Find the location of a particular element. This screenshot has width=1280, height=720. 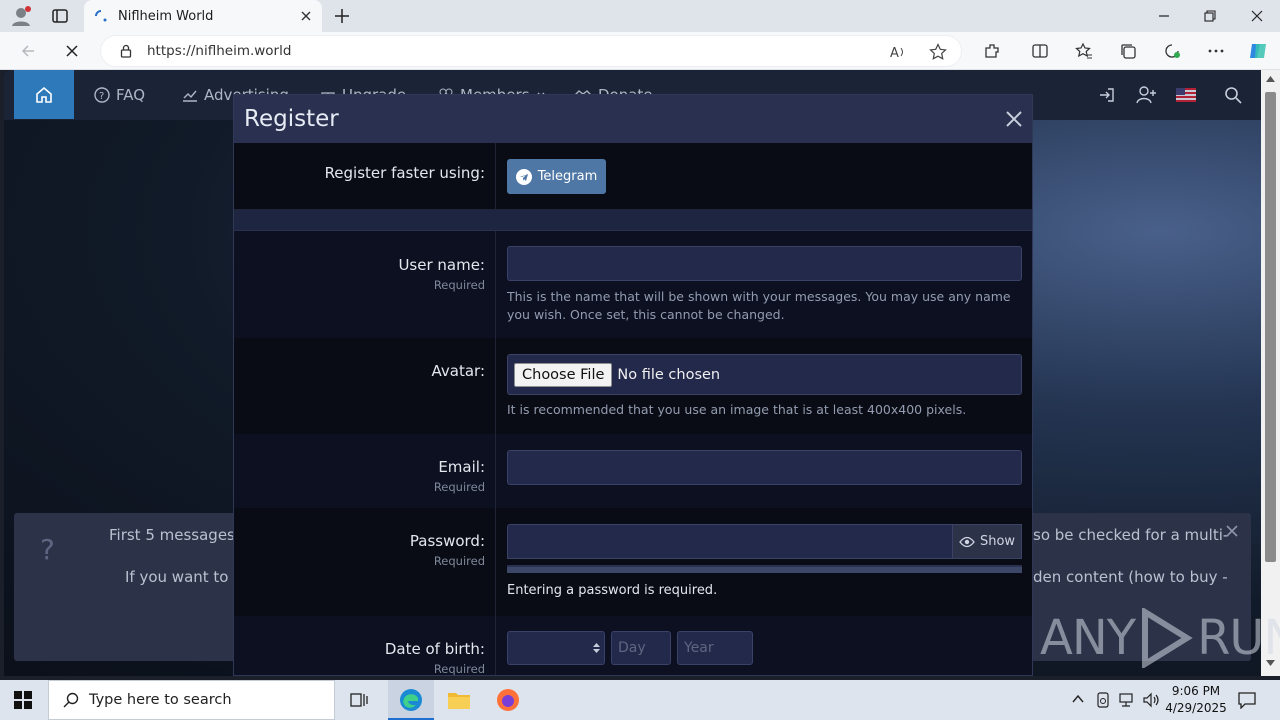

stop-loading-icon is located at coordinates (72, 51).